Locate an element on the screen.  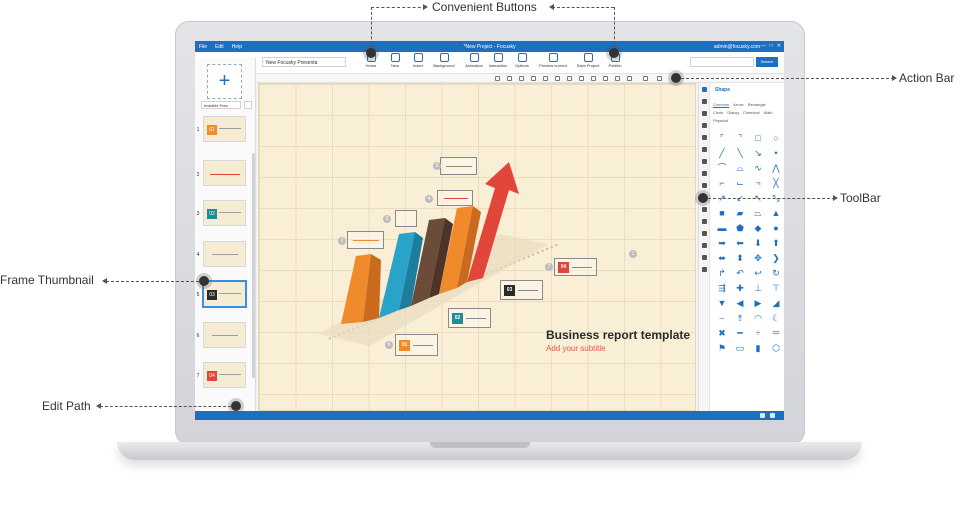
layer-icon is located at coordinates (509, 78).